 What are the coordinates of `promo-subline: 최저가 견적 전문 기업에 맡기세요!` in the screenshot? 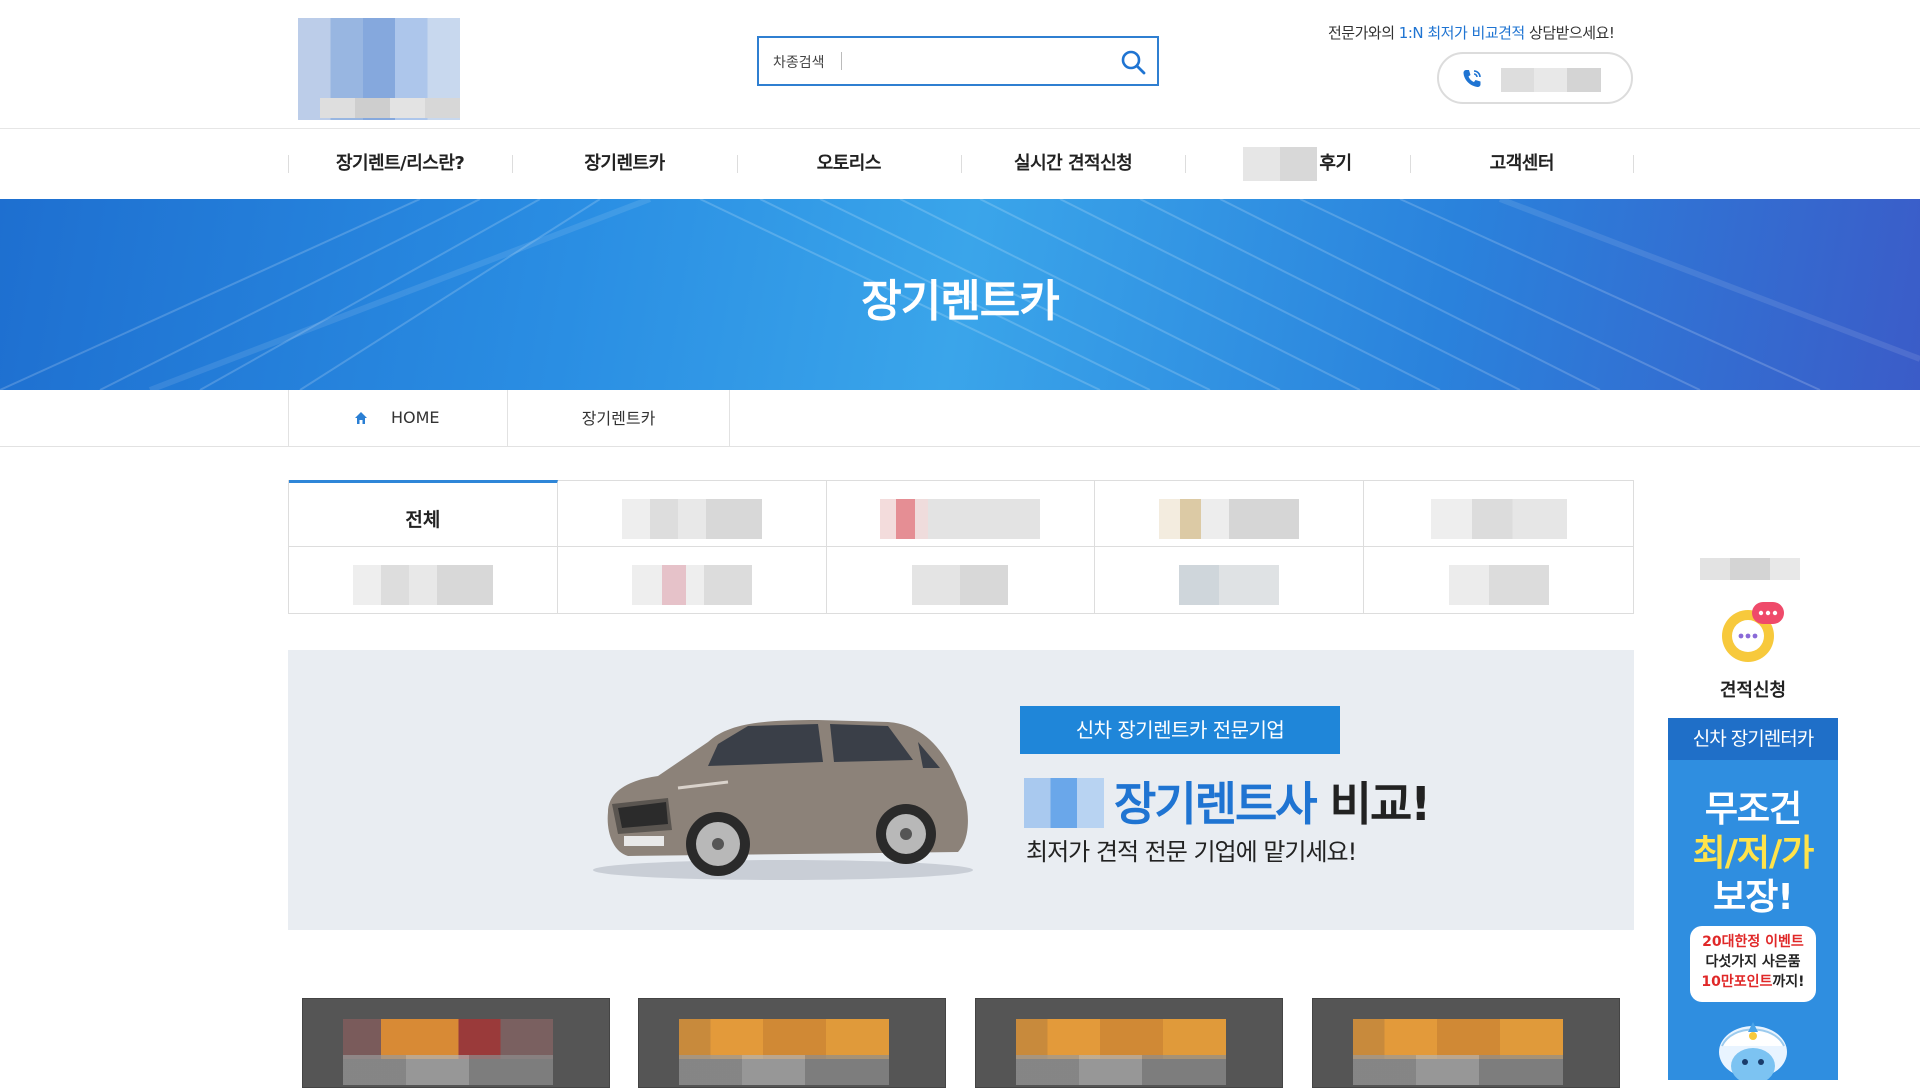 It's located at (1191, 852).